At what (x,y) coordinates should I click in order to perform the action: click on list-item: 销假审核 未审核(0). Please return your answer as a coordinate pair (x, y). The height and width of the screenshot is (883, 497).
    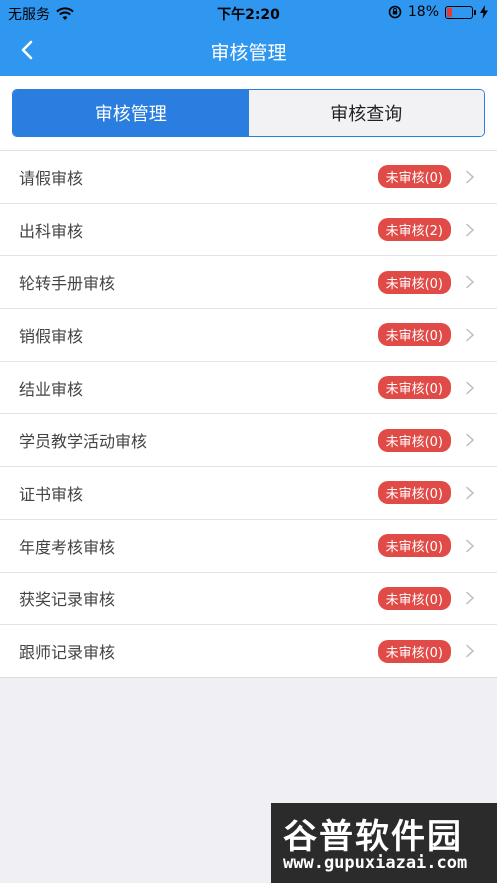
    Looking at the image, I should click on (248, 335).